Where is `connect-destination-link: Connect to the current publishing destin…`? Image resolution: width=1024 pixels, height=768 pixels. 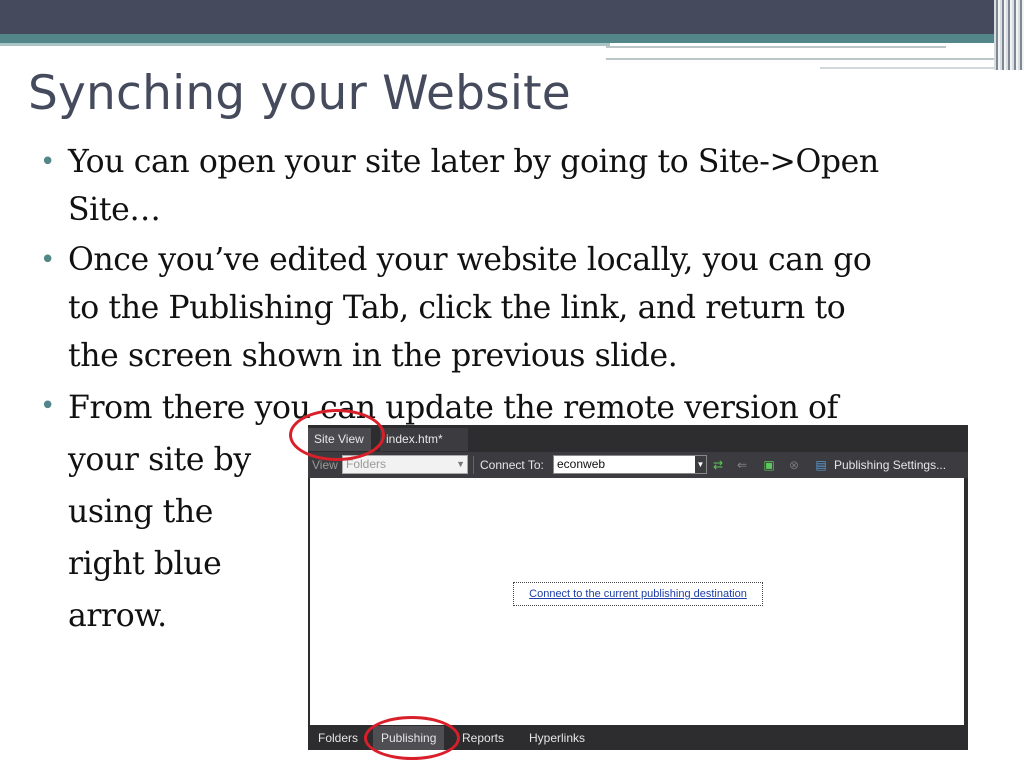
connect-destination-link: Connect to the current publishing destin… is located at coordinates (638, 594).